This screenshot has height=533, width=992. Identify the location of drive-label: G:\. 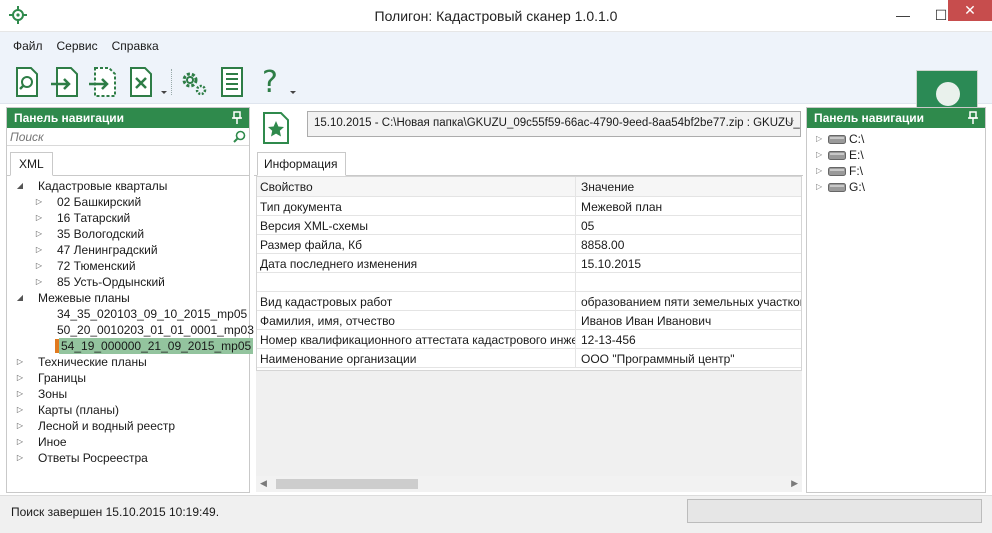
(857, 187).